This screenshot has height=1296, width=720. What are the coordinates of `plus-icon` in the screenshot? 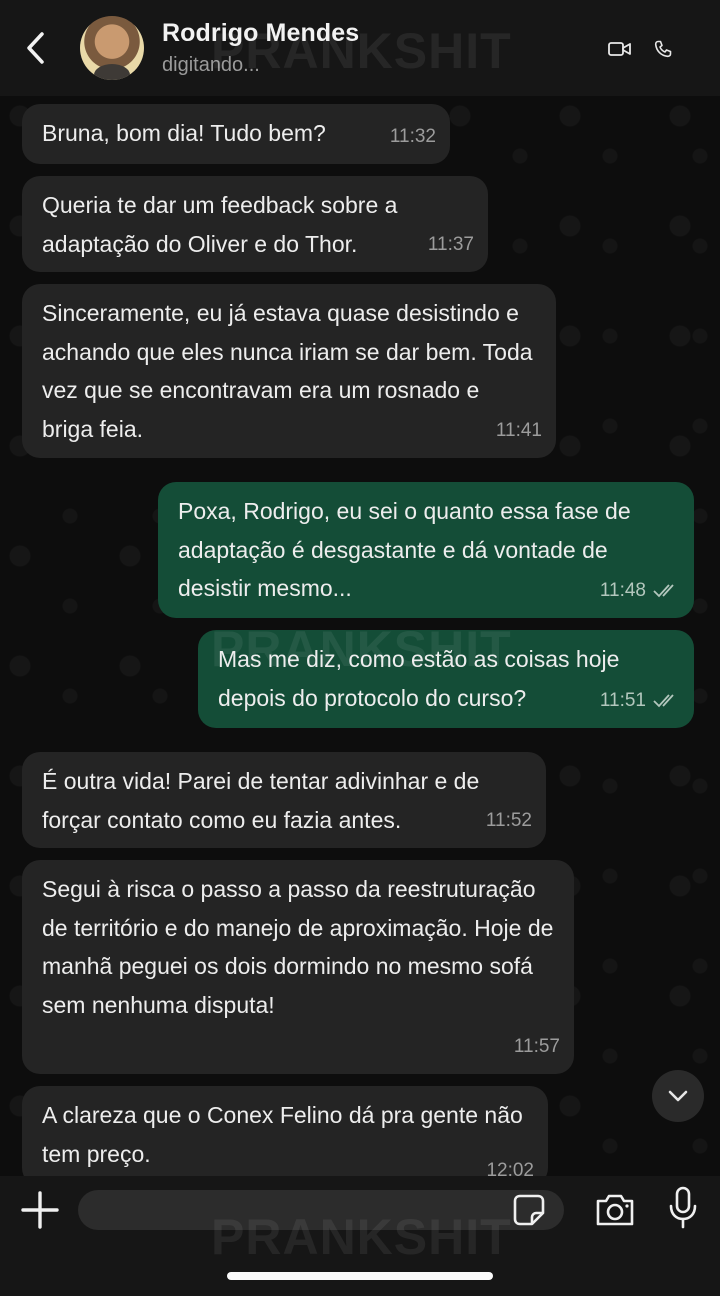 It's located at (40, 1210).